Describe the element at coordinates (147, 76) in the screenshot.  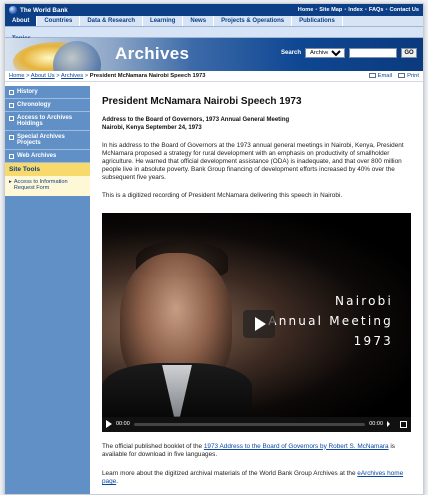
I see `breadcrumb-current: President McNamara Nairobi Speech 1973` at that location.